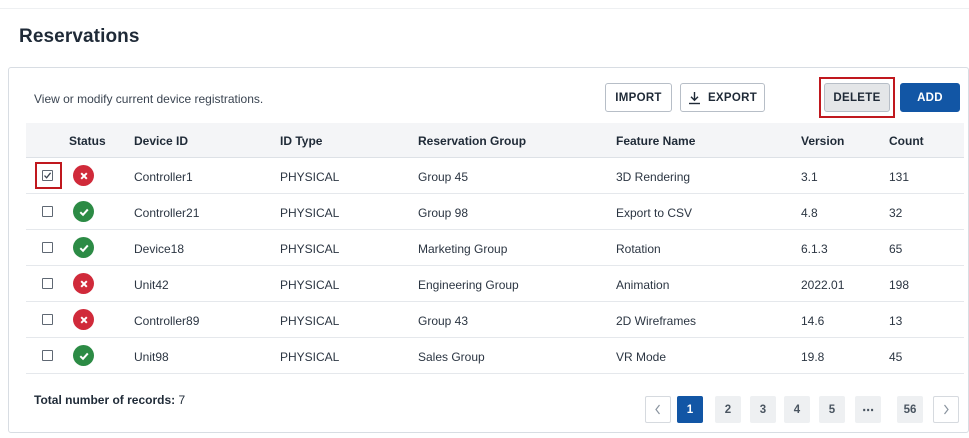 The height and width of the screenshot is (438, 969). I want to click on device-id-cell: Device18, so click(159, 249).